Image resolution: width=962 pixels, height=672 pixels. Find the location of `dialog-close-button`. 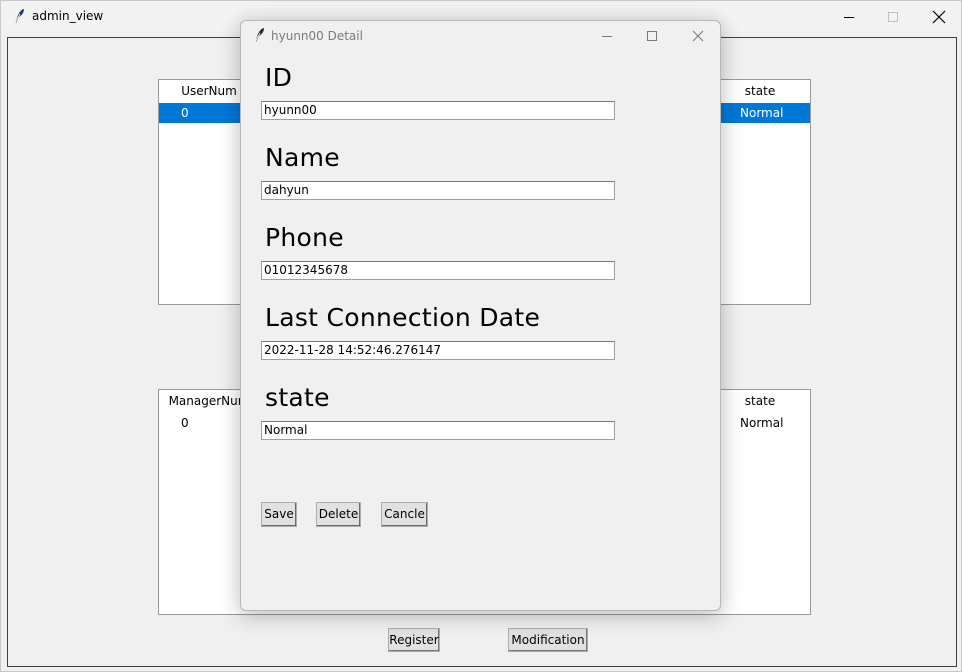

dialog-close-button is located at coordinates (698, 36).